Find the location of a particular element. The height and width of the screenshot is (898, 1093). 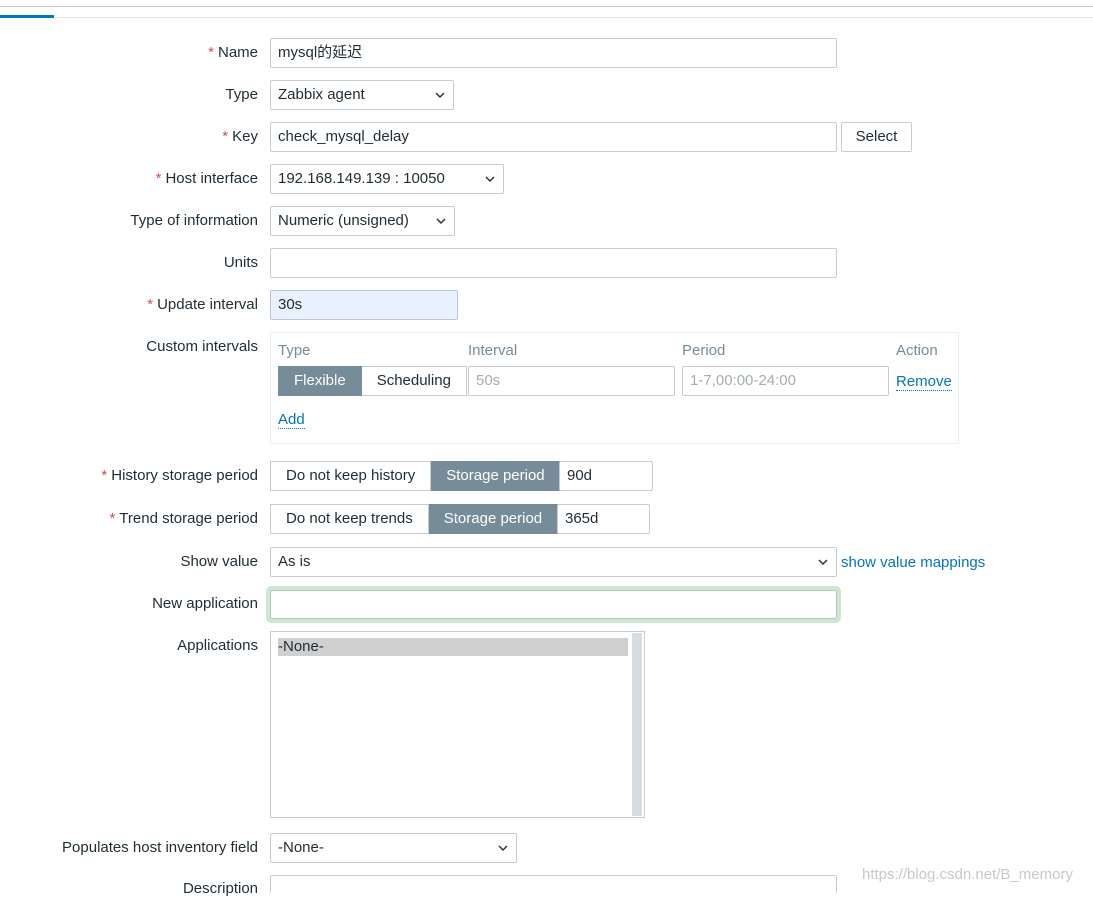

type-select: Zabbix agent is located at coordinates (362, 95).